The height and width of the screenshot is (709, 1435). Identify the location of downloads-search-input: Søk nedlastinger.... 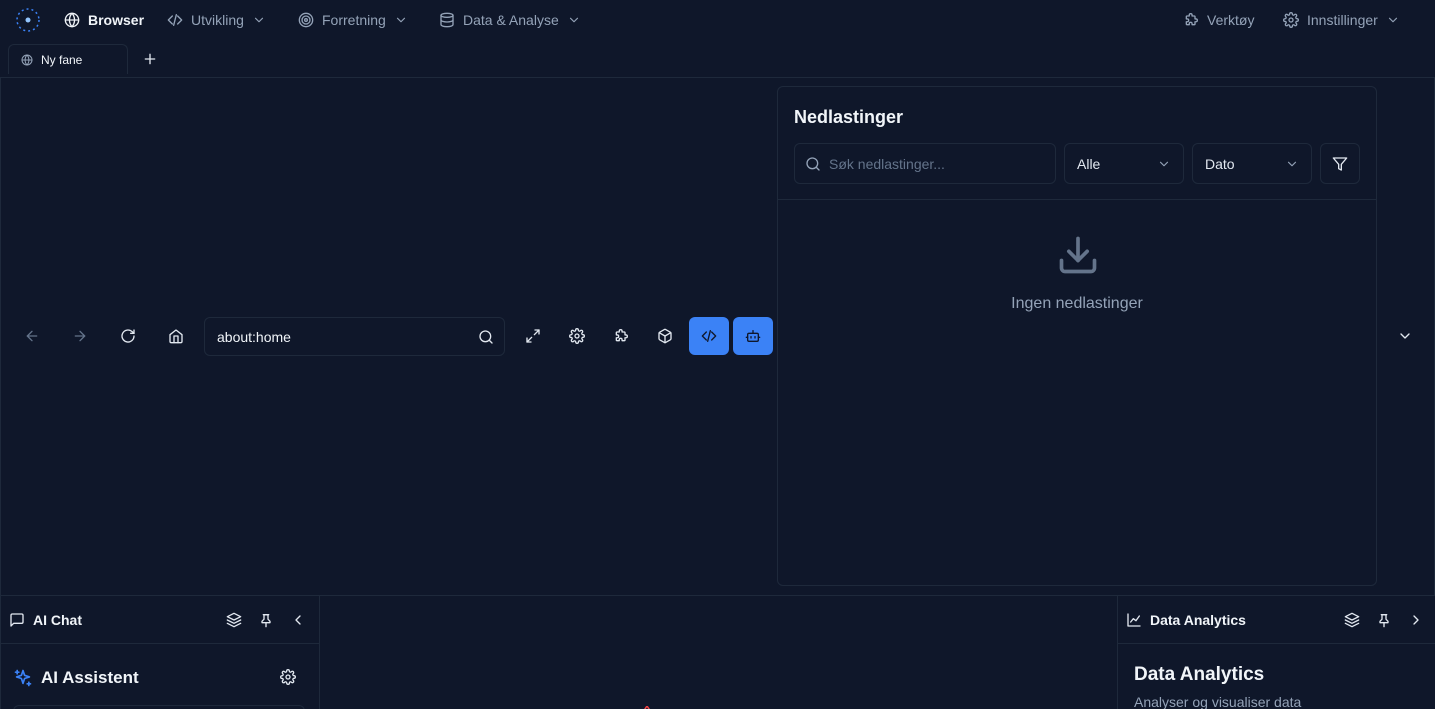
(925, 163).